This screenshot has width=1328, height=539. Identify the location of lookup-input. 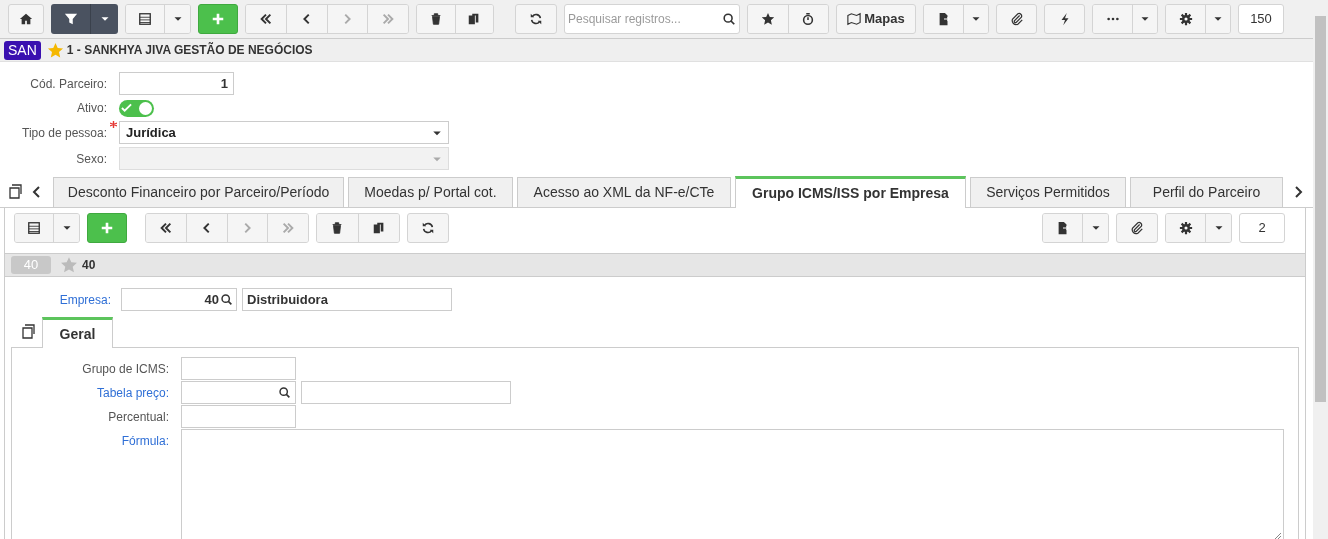
(238, 392).